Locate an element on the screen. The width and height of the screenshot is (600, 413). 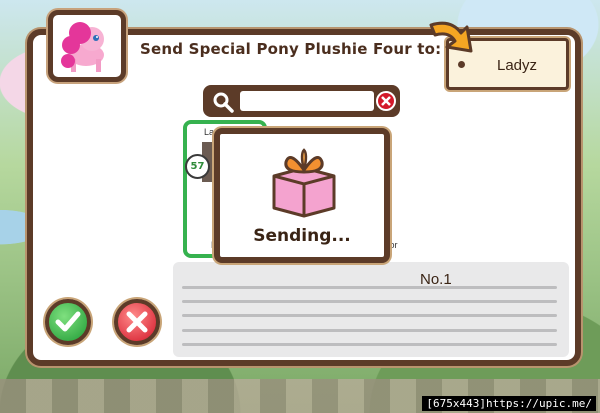
tag-hole is located at coordinates (461, 64).